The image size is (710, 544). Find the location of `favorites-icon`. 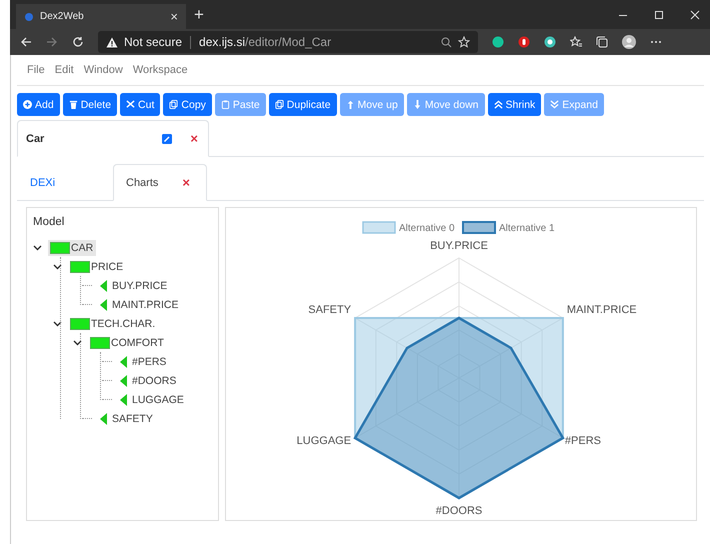

favorites-icon is located at coordinates (576, 42).